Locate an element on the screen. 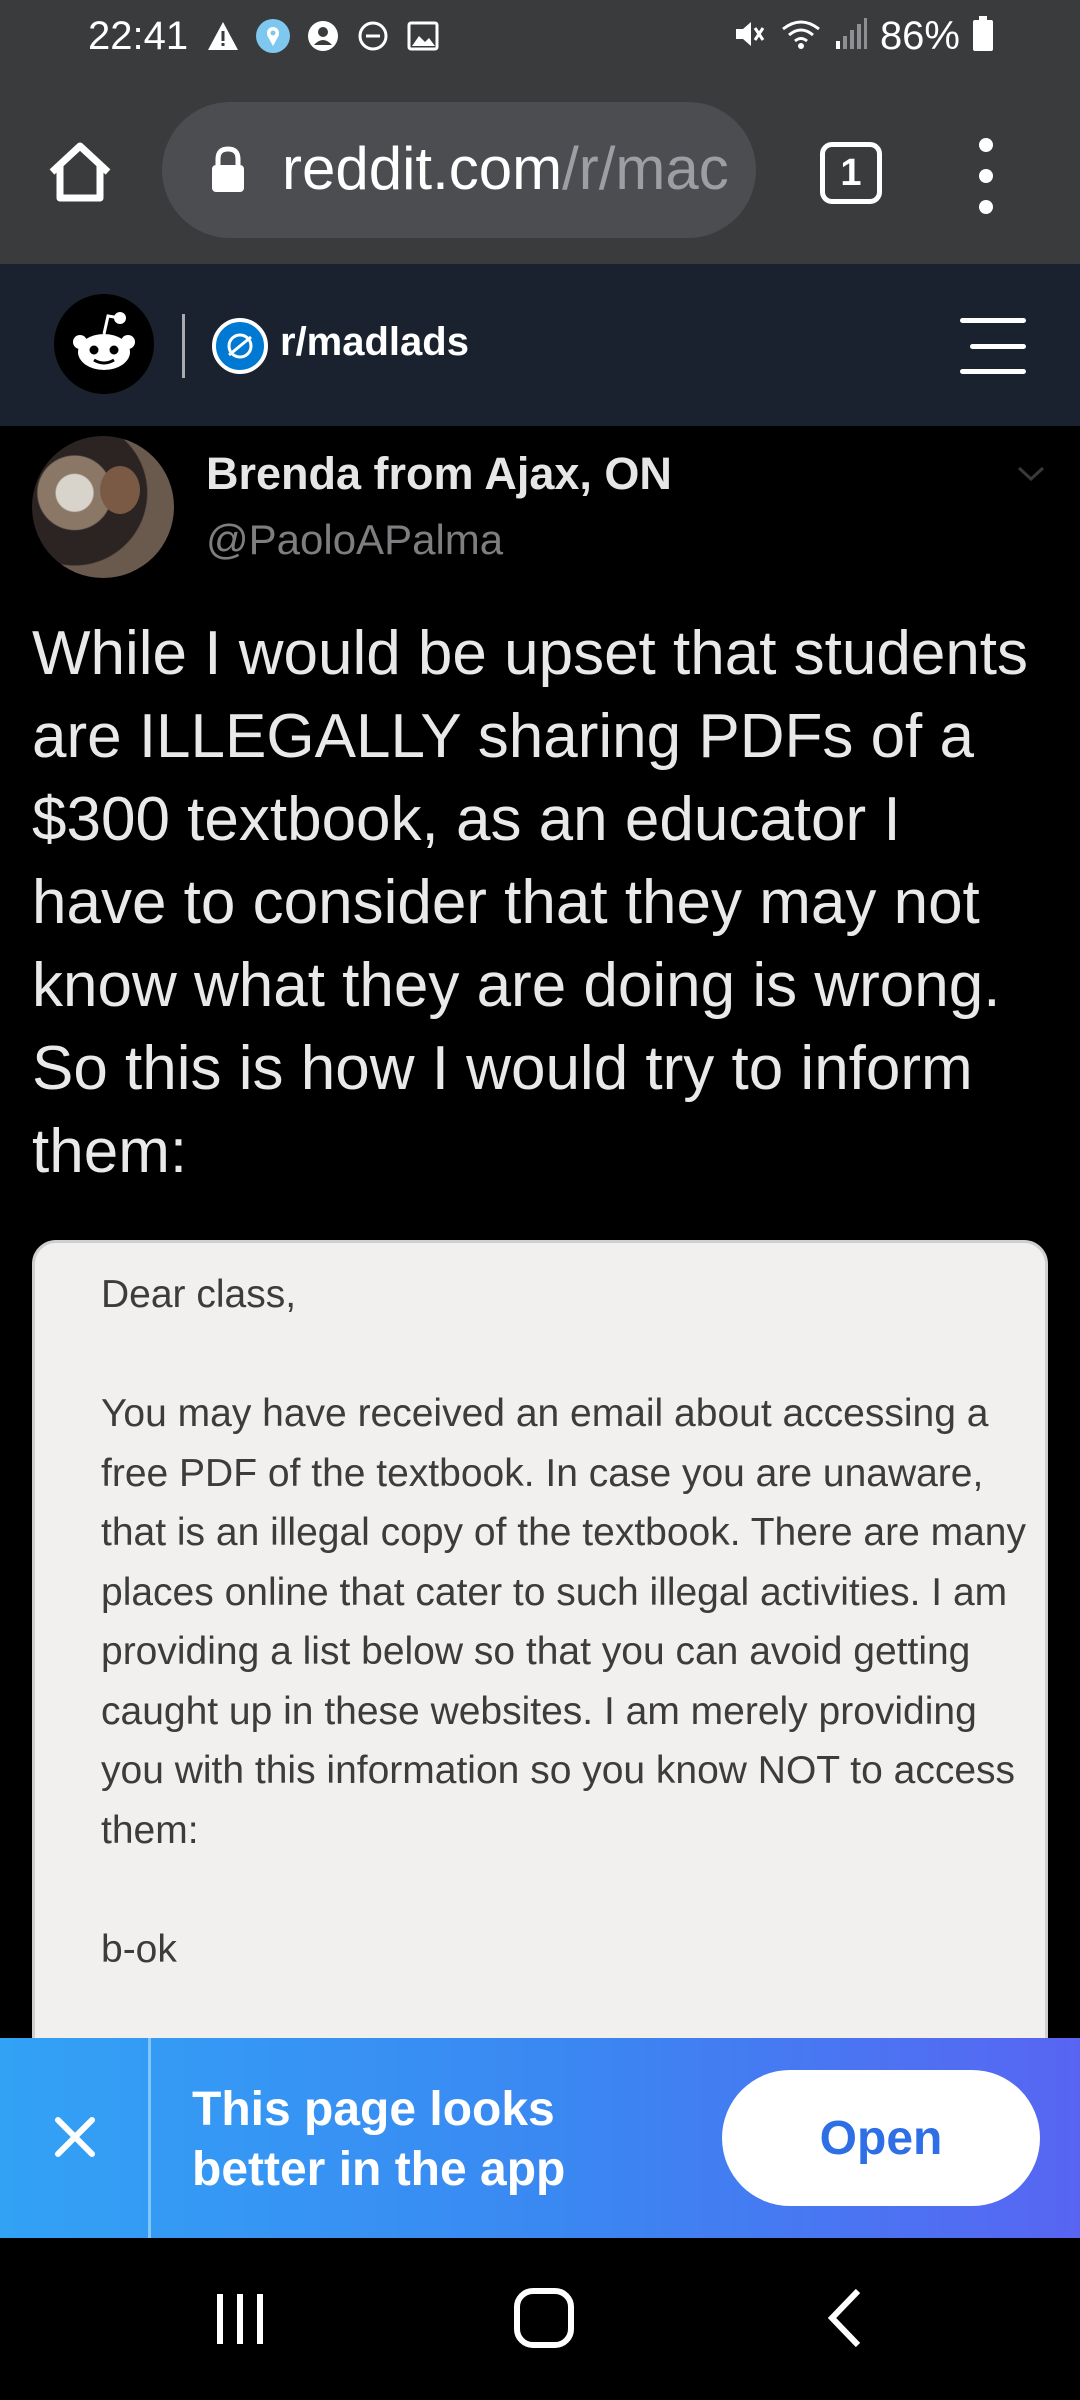 This screenshot has height=2400, width=1080. image-icon is located at coordinates (423, 36).